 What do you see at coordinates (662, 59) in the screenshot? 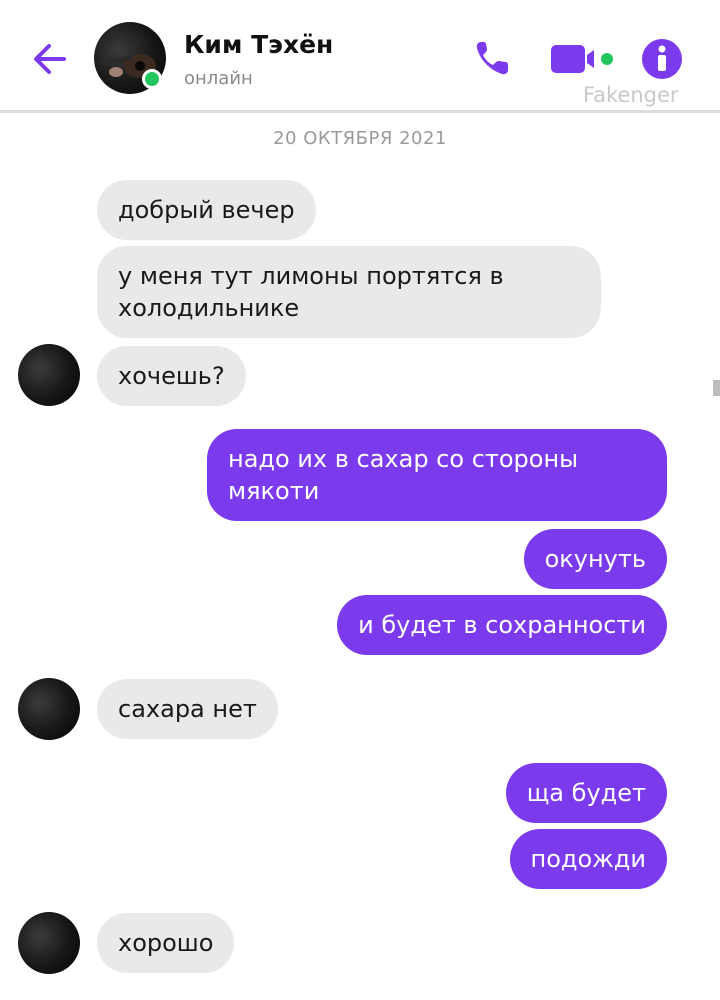
I see `info-icon` at bounding box center [662, 59].